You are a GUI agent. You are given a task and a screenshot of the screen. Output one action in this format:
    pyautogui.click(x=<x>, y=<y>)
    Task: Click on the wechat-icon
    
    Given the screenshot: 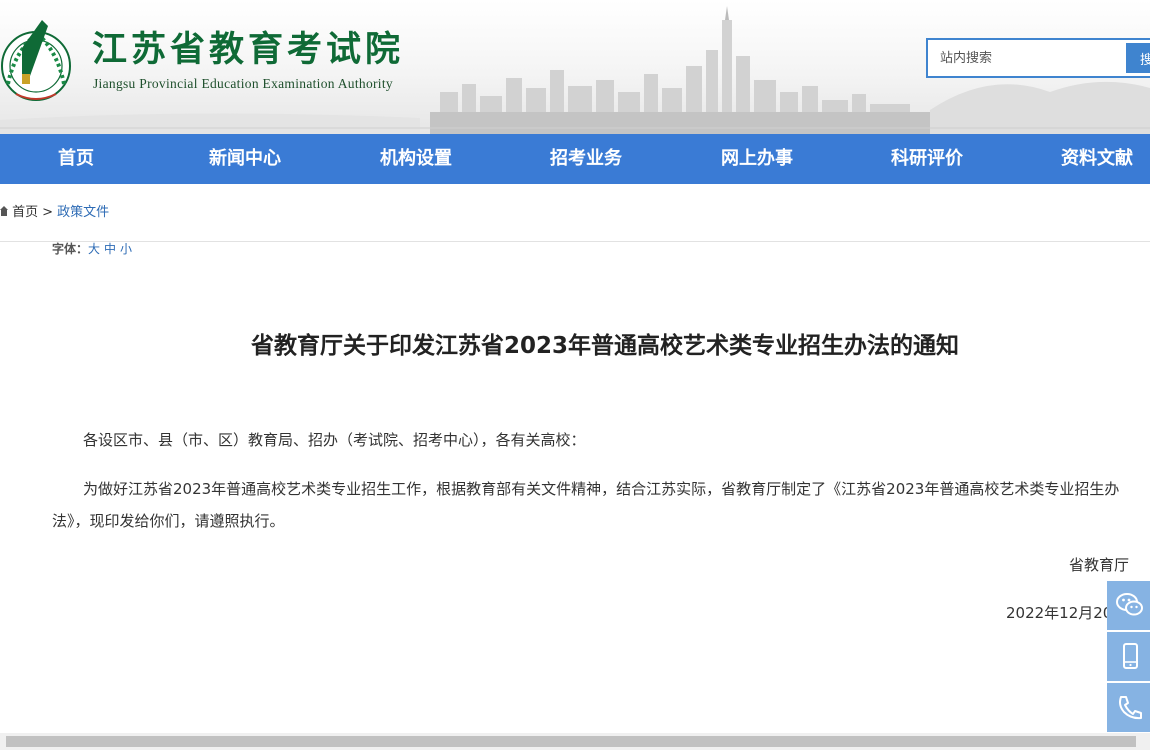 What is the action you would take?
    pyautogui.click(x=1129, y=604)
    